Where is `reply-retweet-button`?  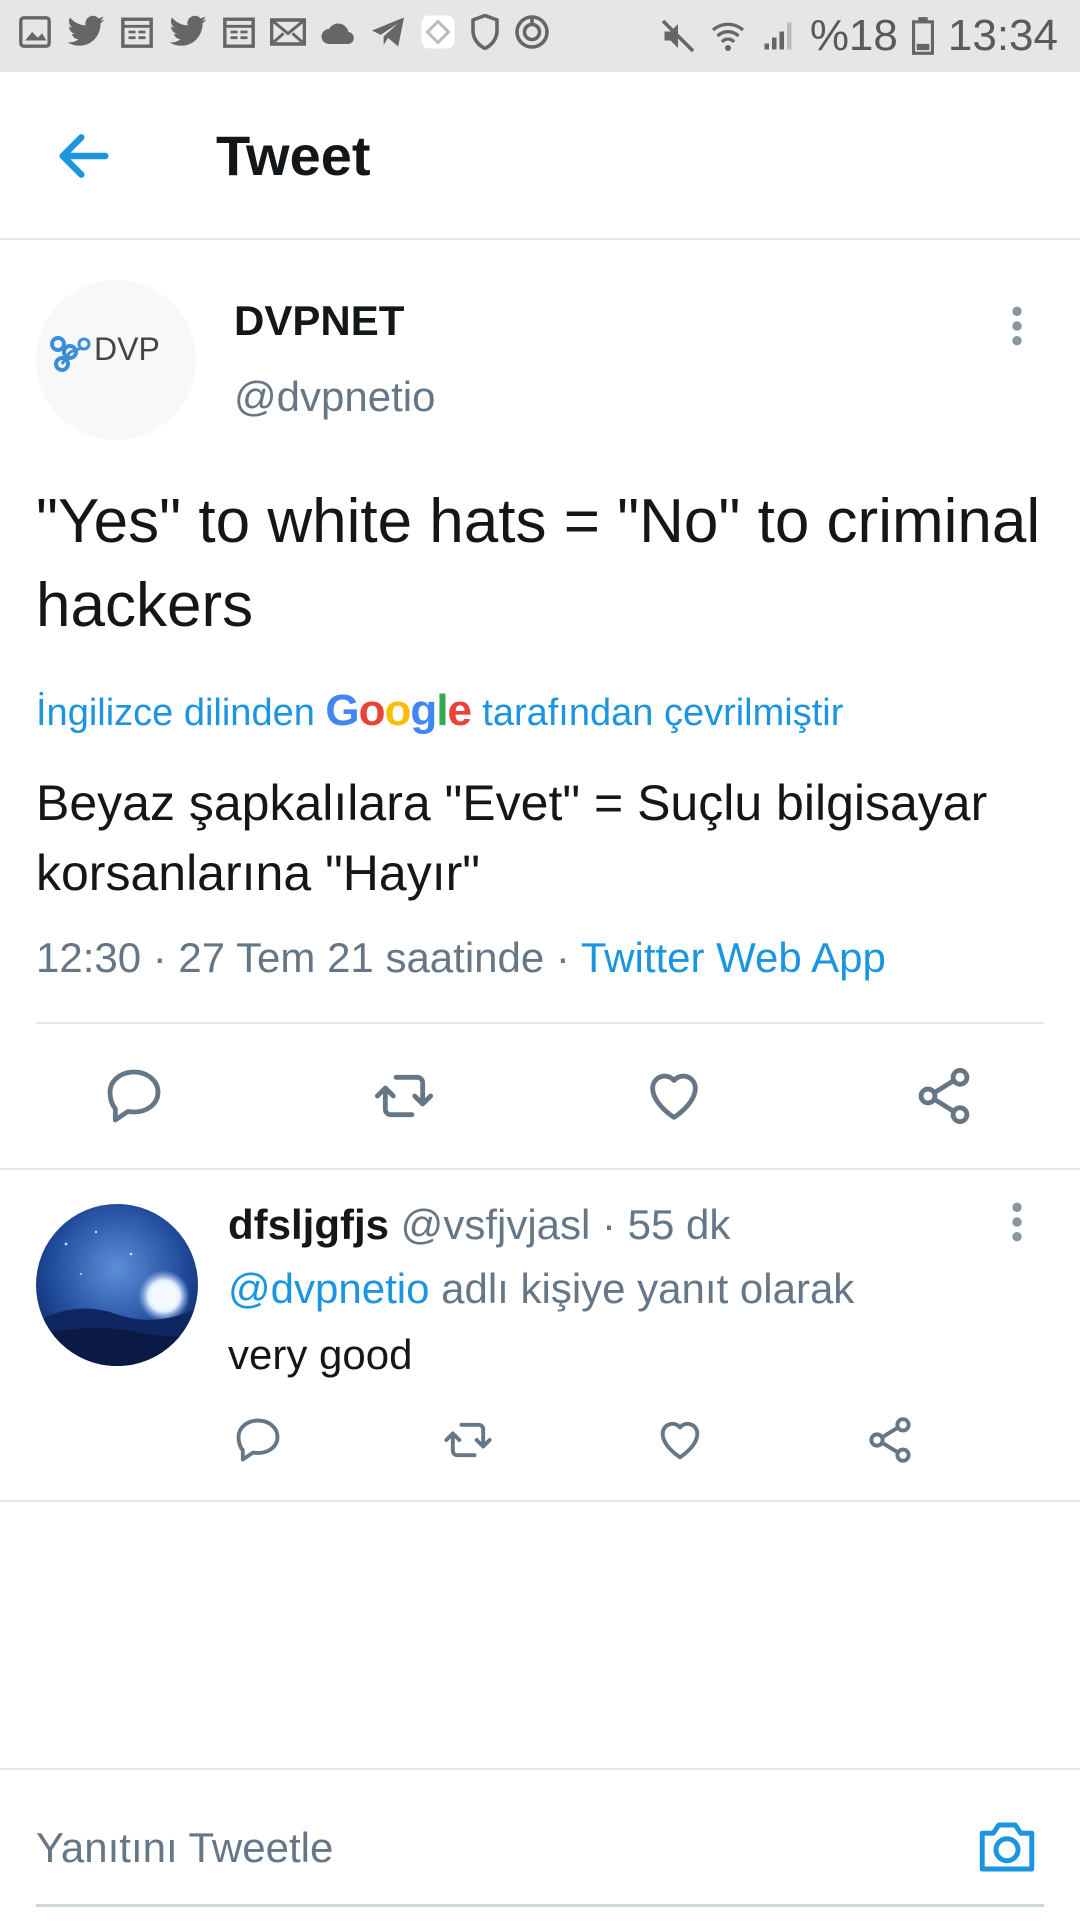 reply-retweet-button is located at coordinates (468, 1440).